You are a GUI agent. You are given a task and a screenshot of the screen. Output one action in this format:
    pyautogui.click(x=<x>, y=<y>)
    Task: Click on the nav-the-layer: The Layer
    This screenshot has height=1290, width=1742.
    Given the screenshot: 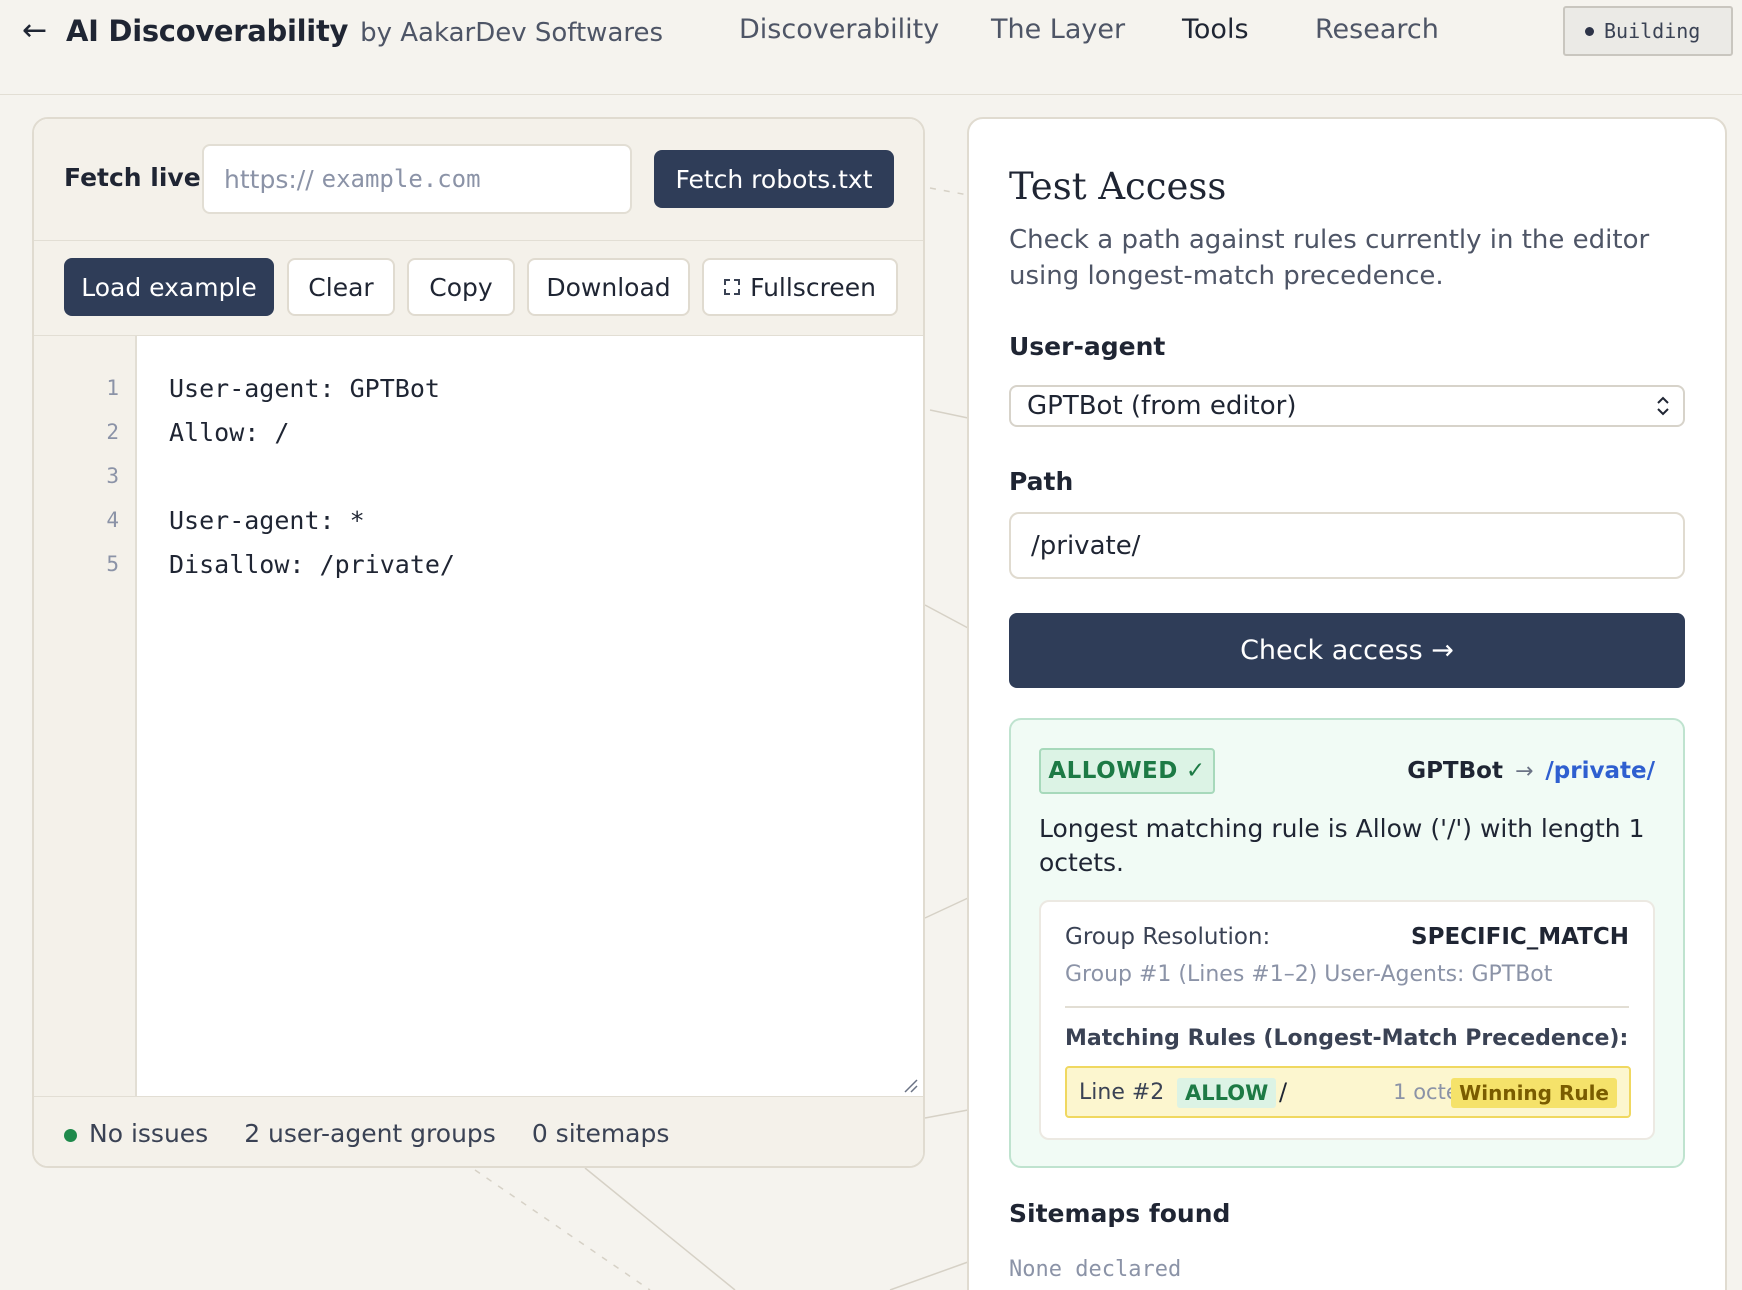 What is the action you would take?
    pyautogui.click(x=1058, y=32)
    